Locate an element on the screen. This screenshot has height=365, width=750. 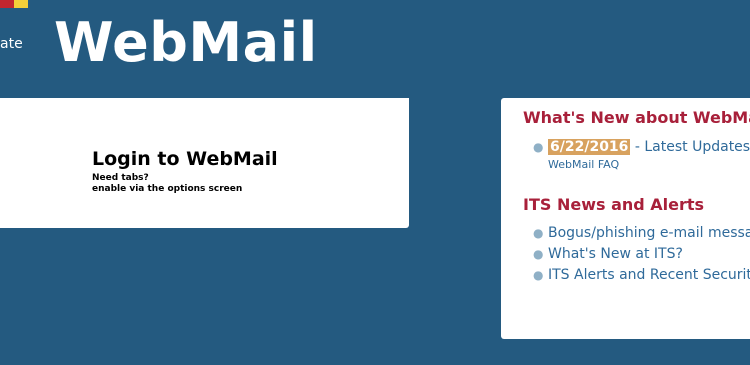
phishing-messages-link: Bogus/phishing e-mail messag is located at coordinates (649, 233).